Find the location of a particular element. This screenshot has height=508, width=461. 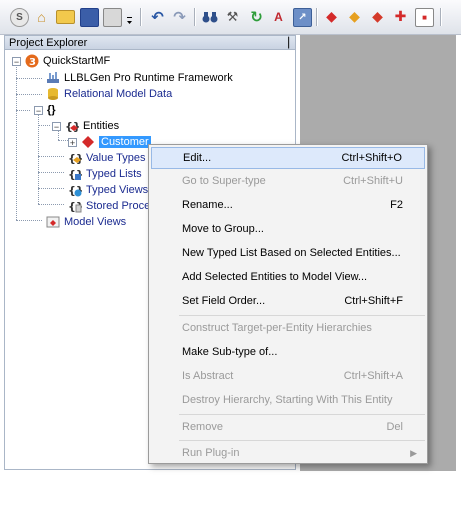

shield-red-icon: ◆ is located at coordinates (331, 16).